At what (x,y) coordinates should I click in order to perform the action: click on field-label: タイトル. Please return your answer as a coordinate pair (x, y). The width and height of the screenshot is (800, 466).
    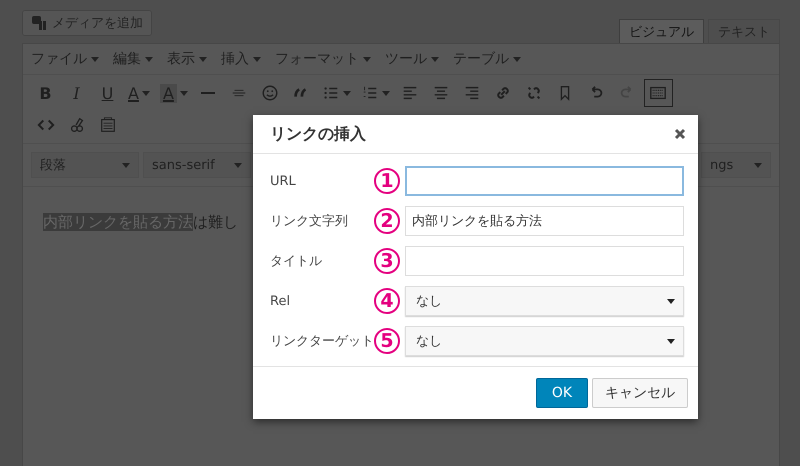
    Looking at the image, I should click on (296, 261).